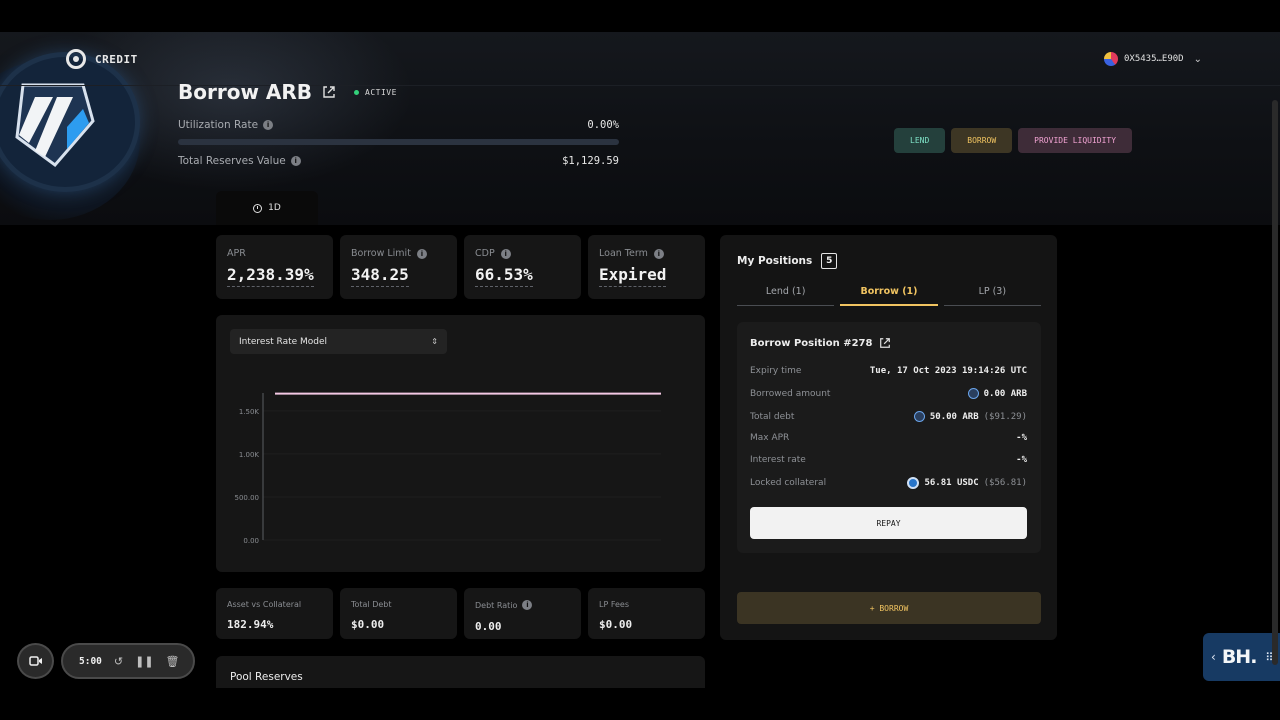  Describe the element at coordinates (173, 661) in the screenshot. I see `trash-icon: 🗑` at that location.